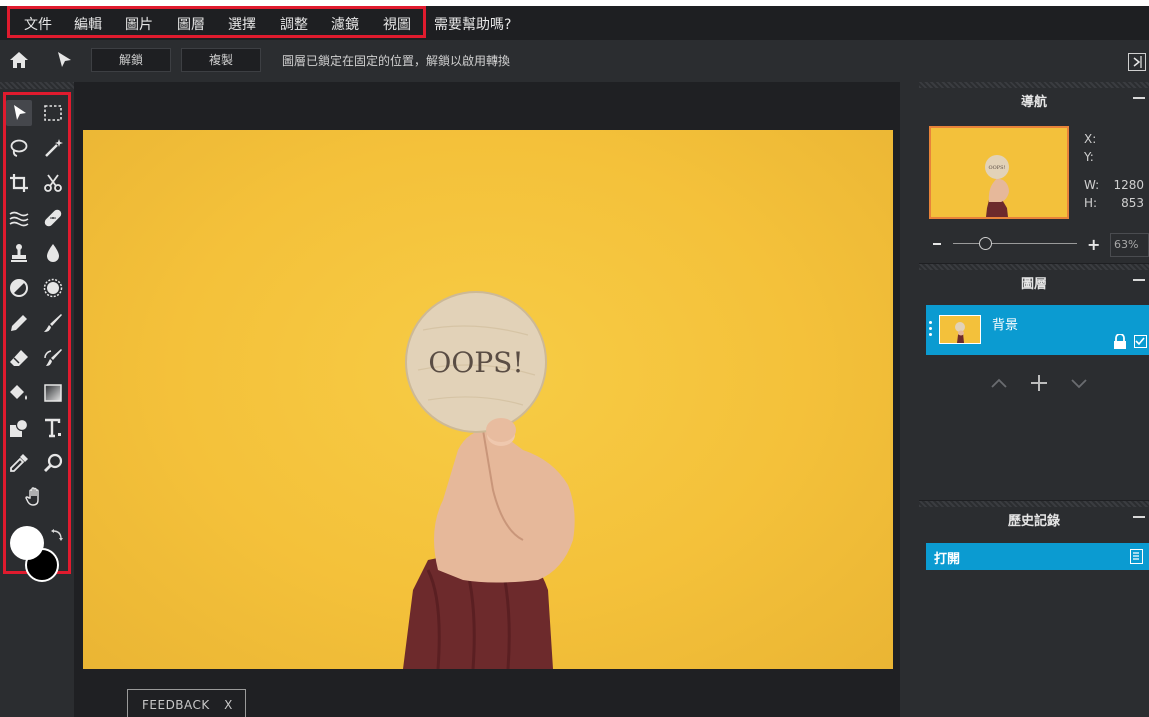 The image size is (1149, 717). I want to click on history-item: 打開, so click(1037, 556).